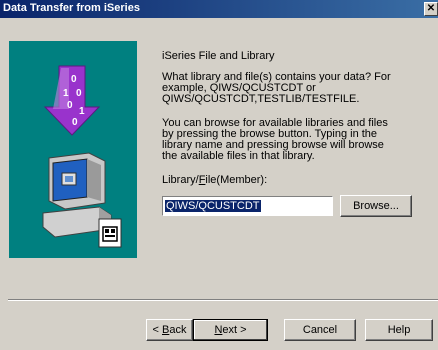 This screenshot has width=438, height=350. Describe the element at coordinates (71, 8) in the screenshot. I see `window-title: Data Transfer from iSeries` at that location.